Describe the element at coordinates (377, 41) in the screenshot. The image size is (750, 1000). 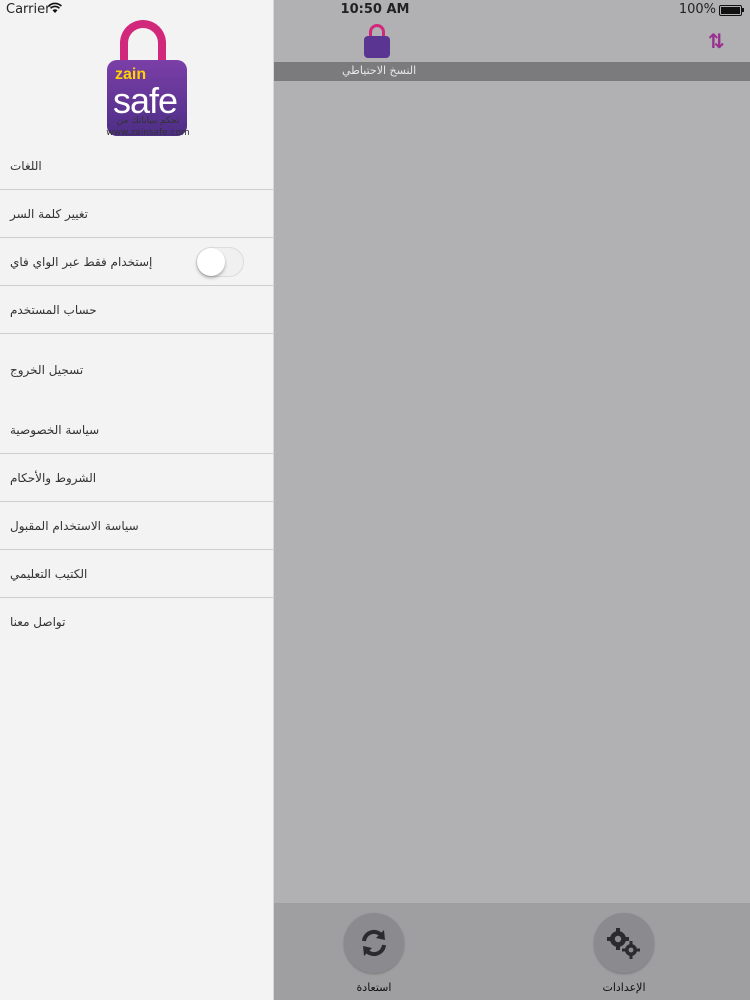
I see `app-logo-icon` at that location.